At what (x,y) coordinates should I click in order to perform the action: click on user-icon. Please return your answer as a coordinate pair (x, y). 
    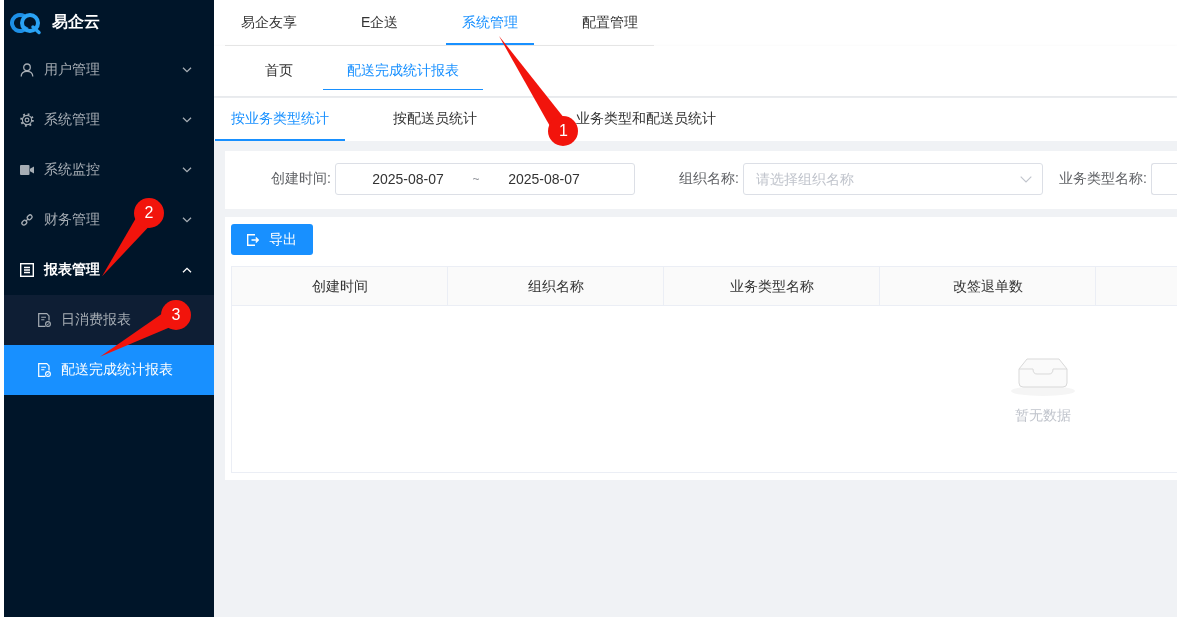
    Looking at the image, I should click on (27, 70).